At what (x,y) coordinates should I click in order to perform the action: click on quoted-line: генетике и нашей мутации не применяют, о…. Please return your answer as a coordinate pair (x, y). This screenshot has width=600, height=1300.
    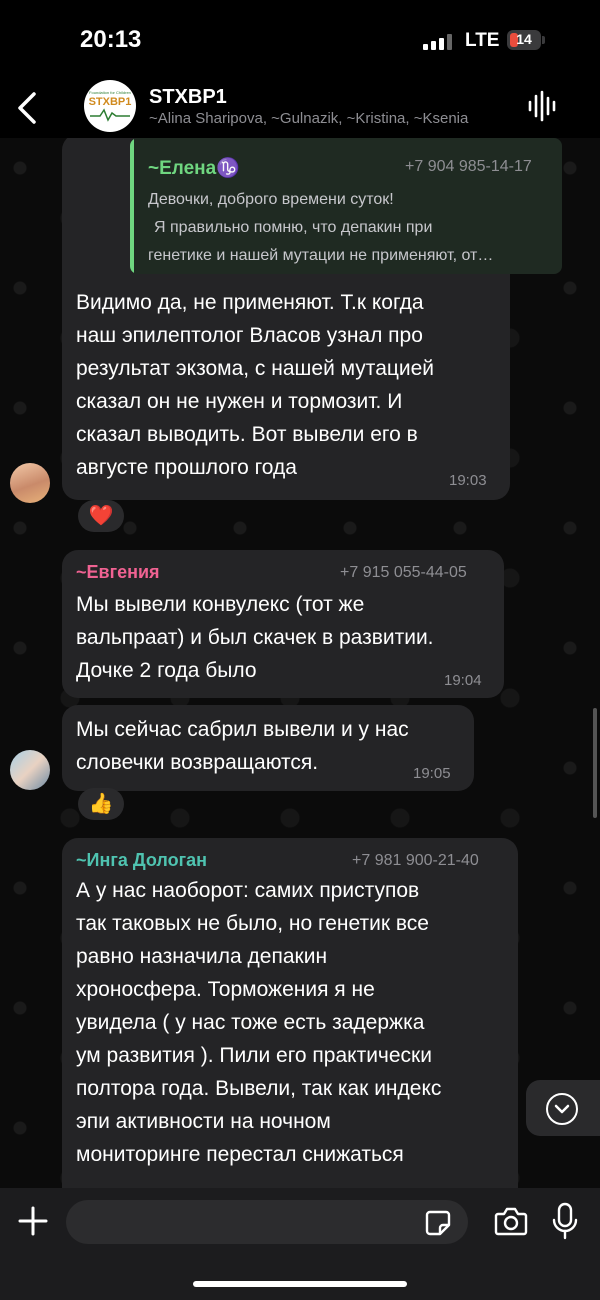
    Looking at the image, I should click on (321, 255).